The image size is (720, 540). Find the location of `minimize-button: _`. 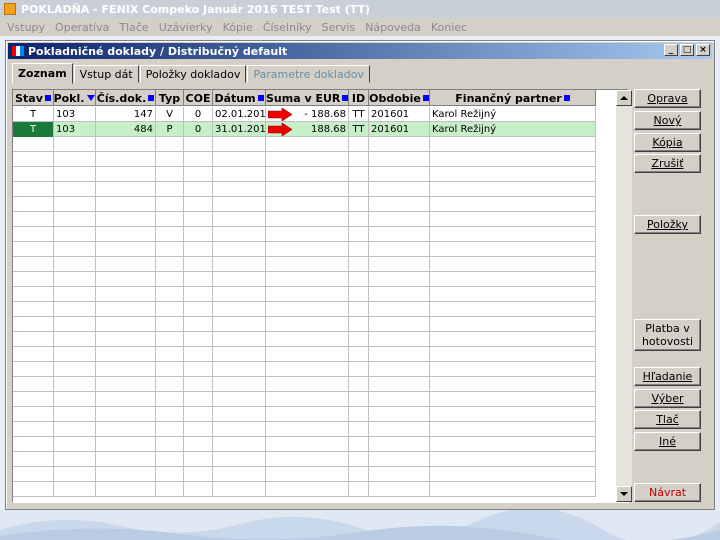

minimize-button: _ is located at coordinates (671, 50).